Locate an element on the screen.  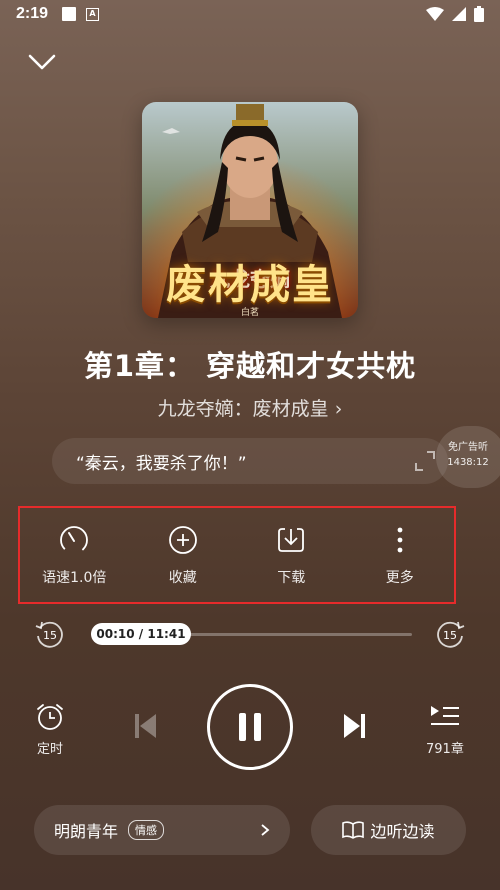
download-label: 下载 is located at coordinates (291, 578).